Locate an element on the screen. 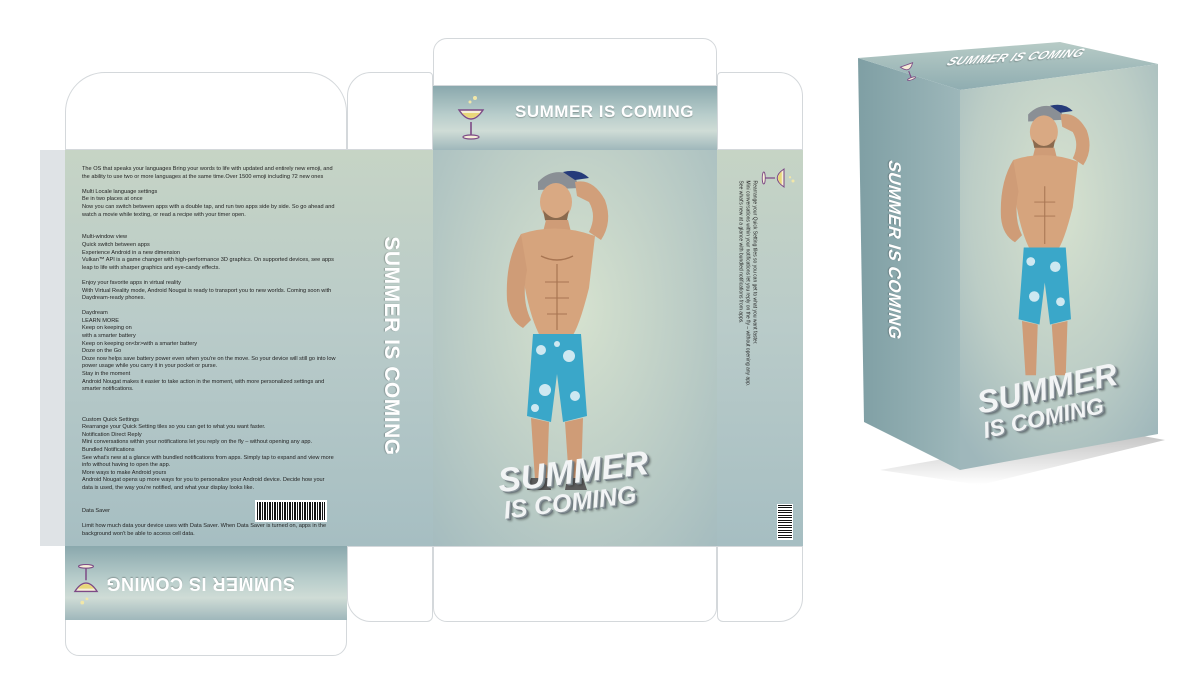 This screenshot has height=694, width=1198. left-side-vertical-title: SUMMER IS COMING is located at coordinates (391, 346).